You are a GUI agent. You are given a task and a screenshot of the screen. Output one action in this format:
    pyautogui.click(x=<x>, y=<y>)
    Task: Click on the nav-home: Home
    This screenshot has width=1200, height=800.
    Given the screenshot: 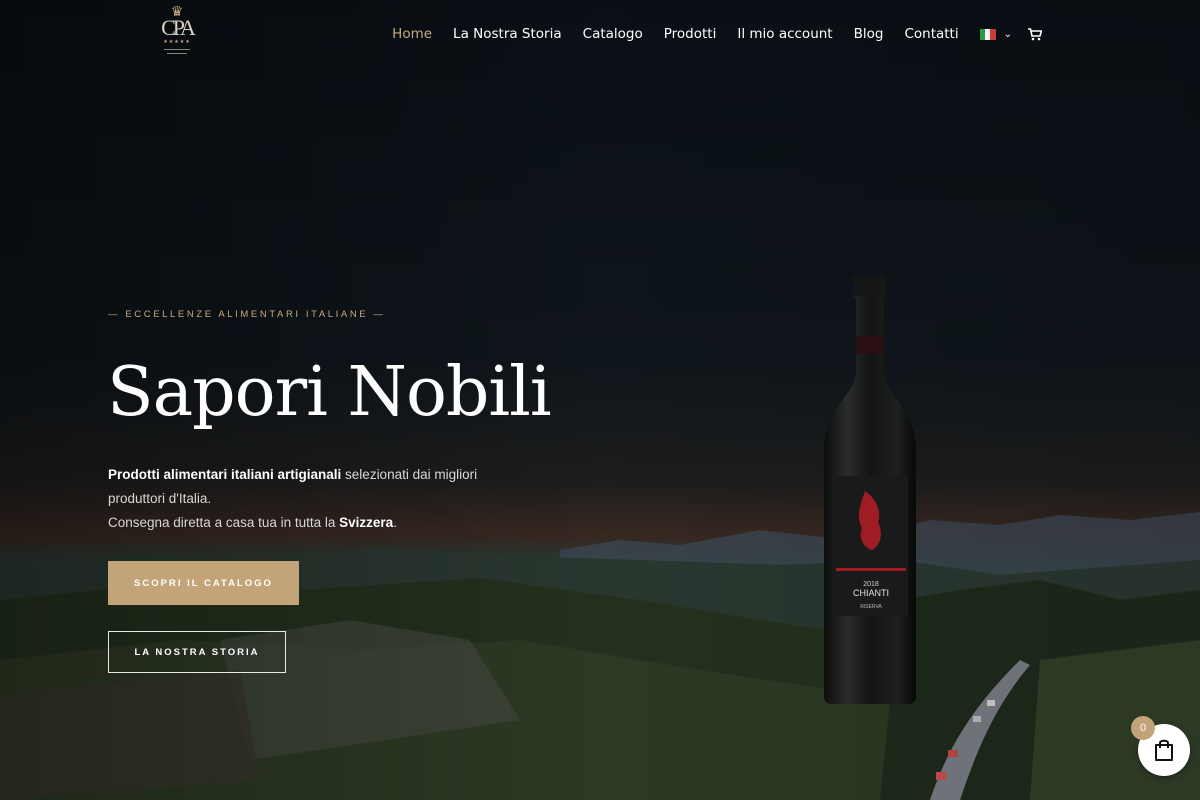 What is the action you would take?
    pyautogui.click(x=412, y=34)
    